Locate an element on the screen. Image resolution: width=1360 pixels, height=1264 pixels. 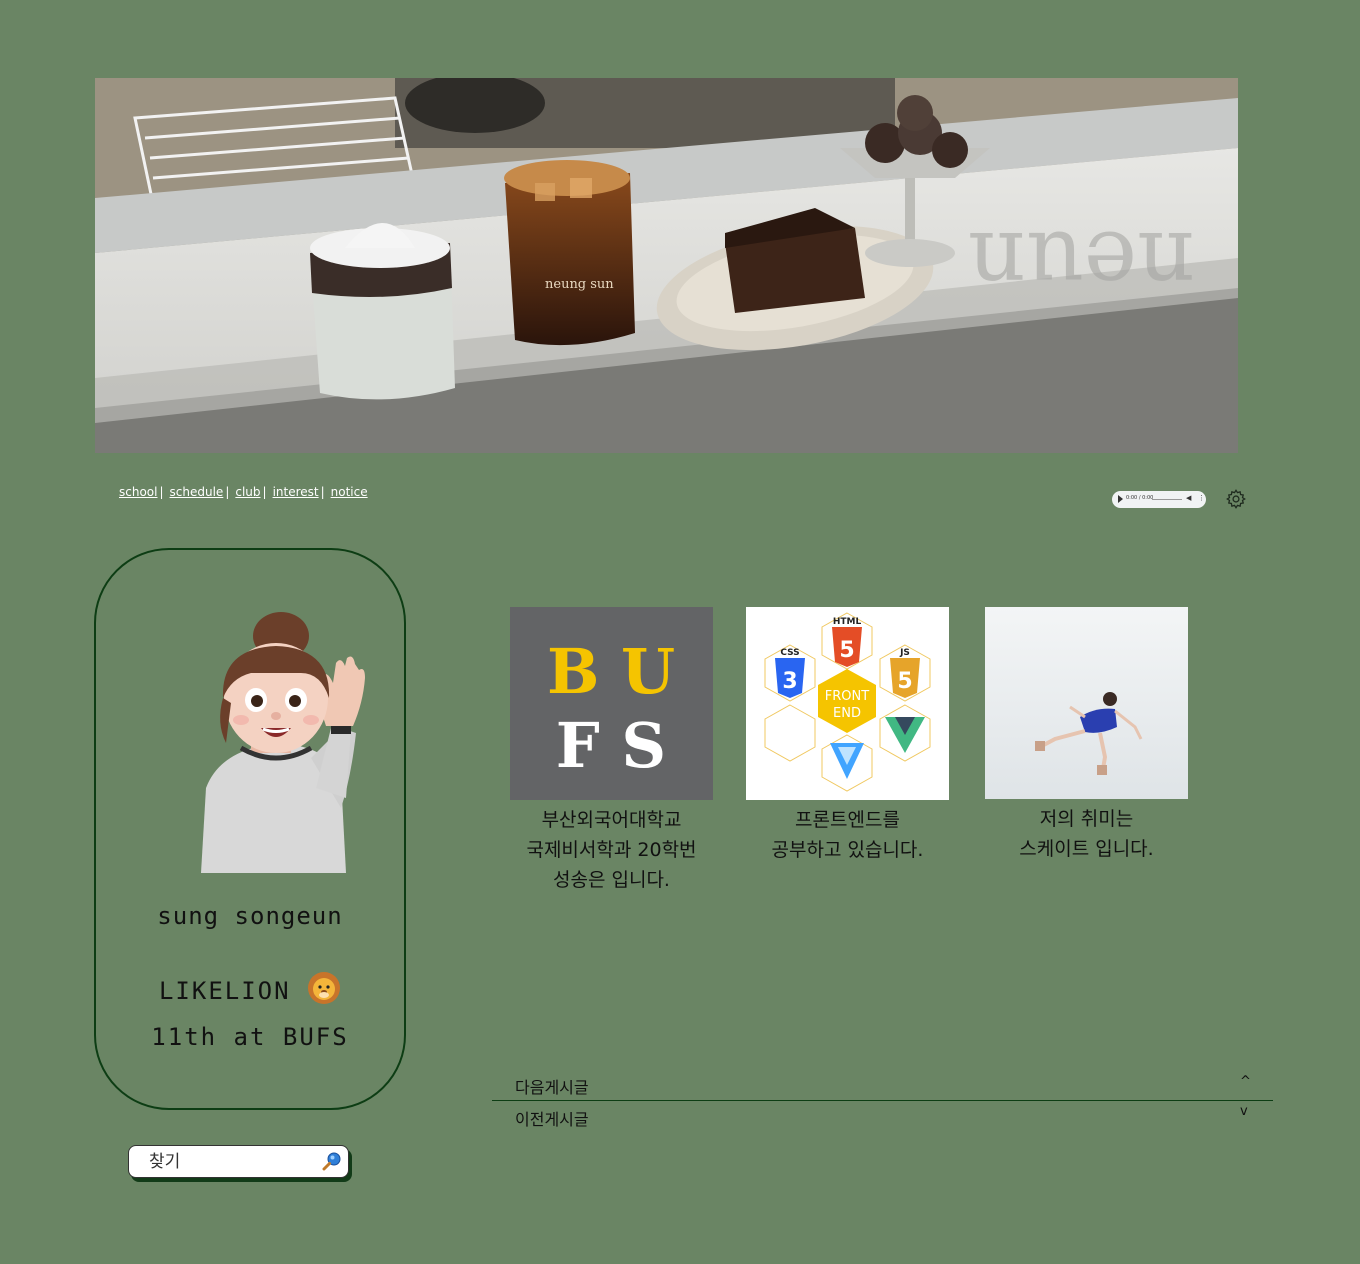
bufs-logo-top: B U is located at coordinates (611, 671).